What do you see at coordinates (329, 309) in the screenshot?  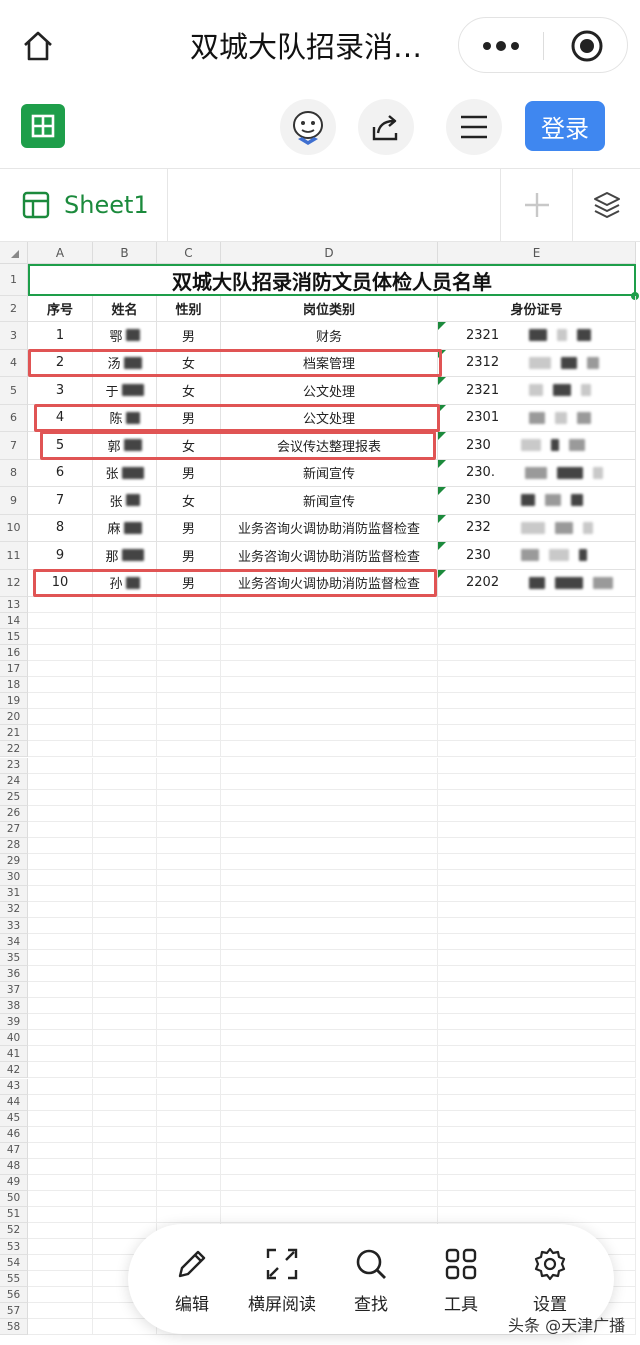 I see `header-cell: 岗位类别` at bounding box center [329, 309].